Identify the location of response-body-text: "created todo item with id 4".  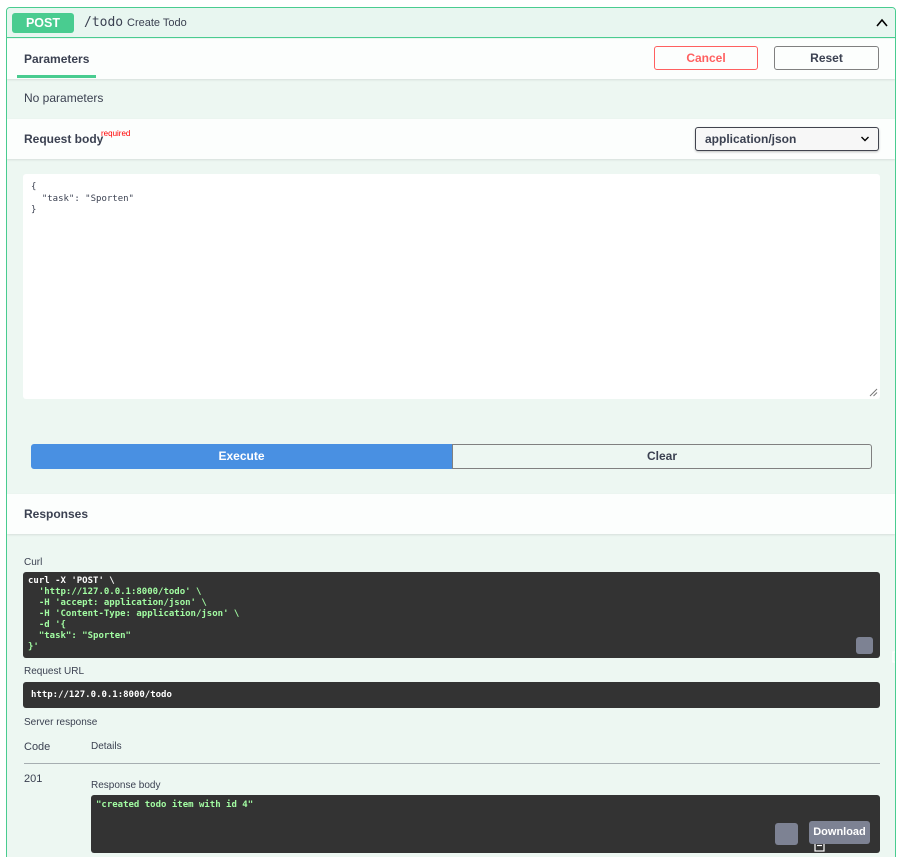
(175, 805).